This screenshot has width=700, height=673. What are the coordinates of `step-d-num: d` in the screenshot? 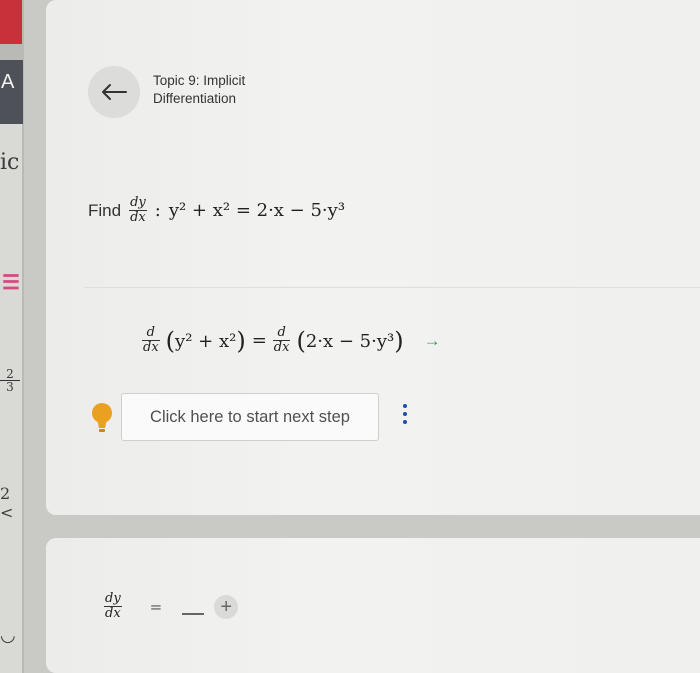 It's located at (151, 333).